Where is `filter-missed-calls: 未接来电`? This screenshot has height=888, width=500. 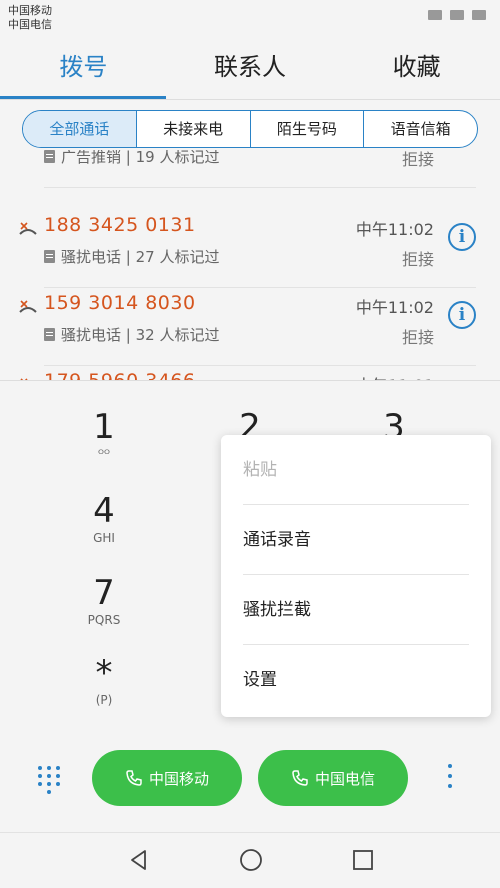
filter-missed-calls: 未接来电 is located at coordinates (194, 129).